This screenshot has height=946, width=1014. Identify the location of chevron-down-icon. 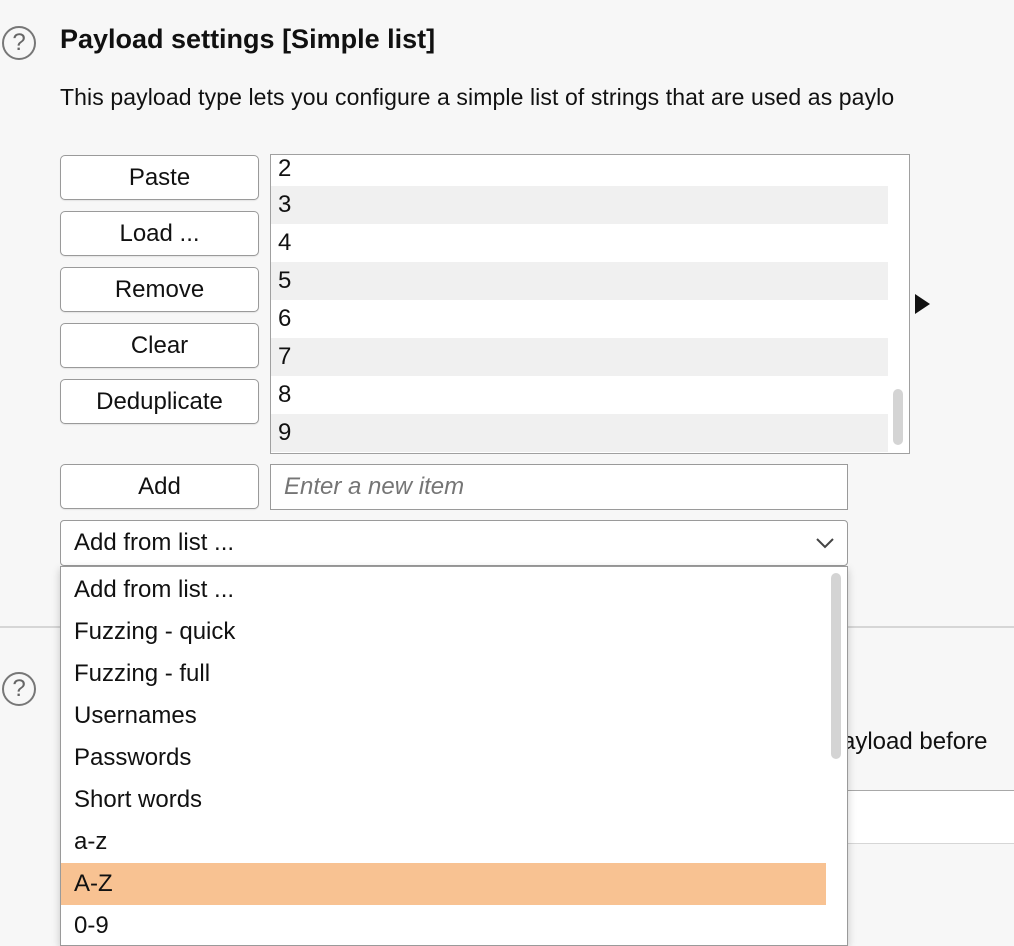
(825, 543).